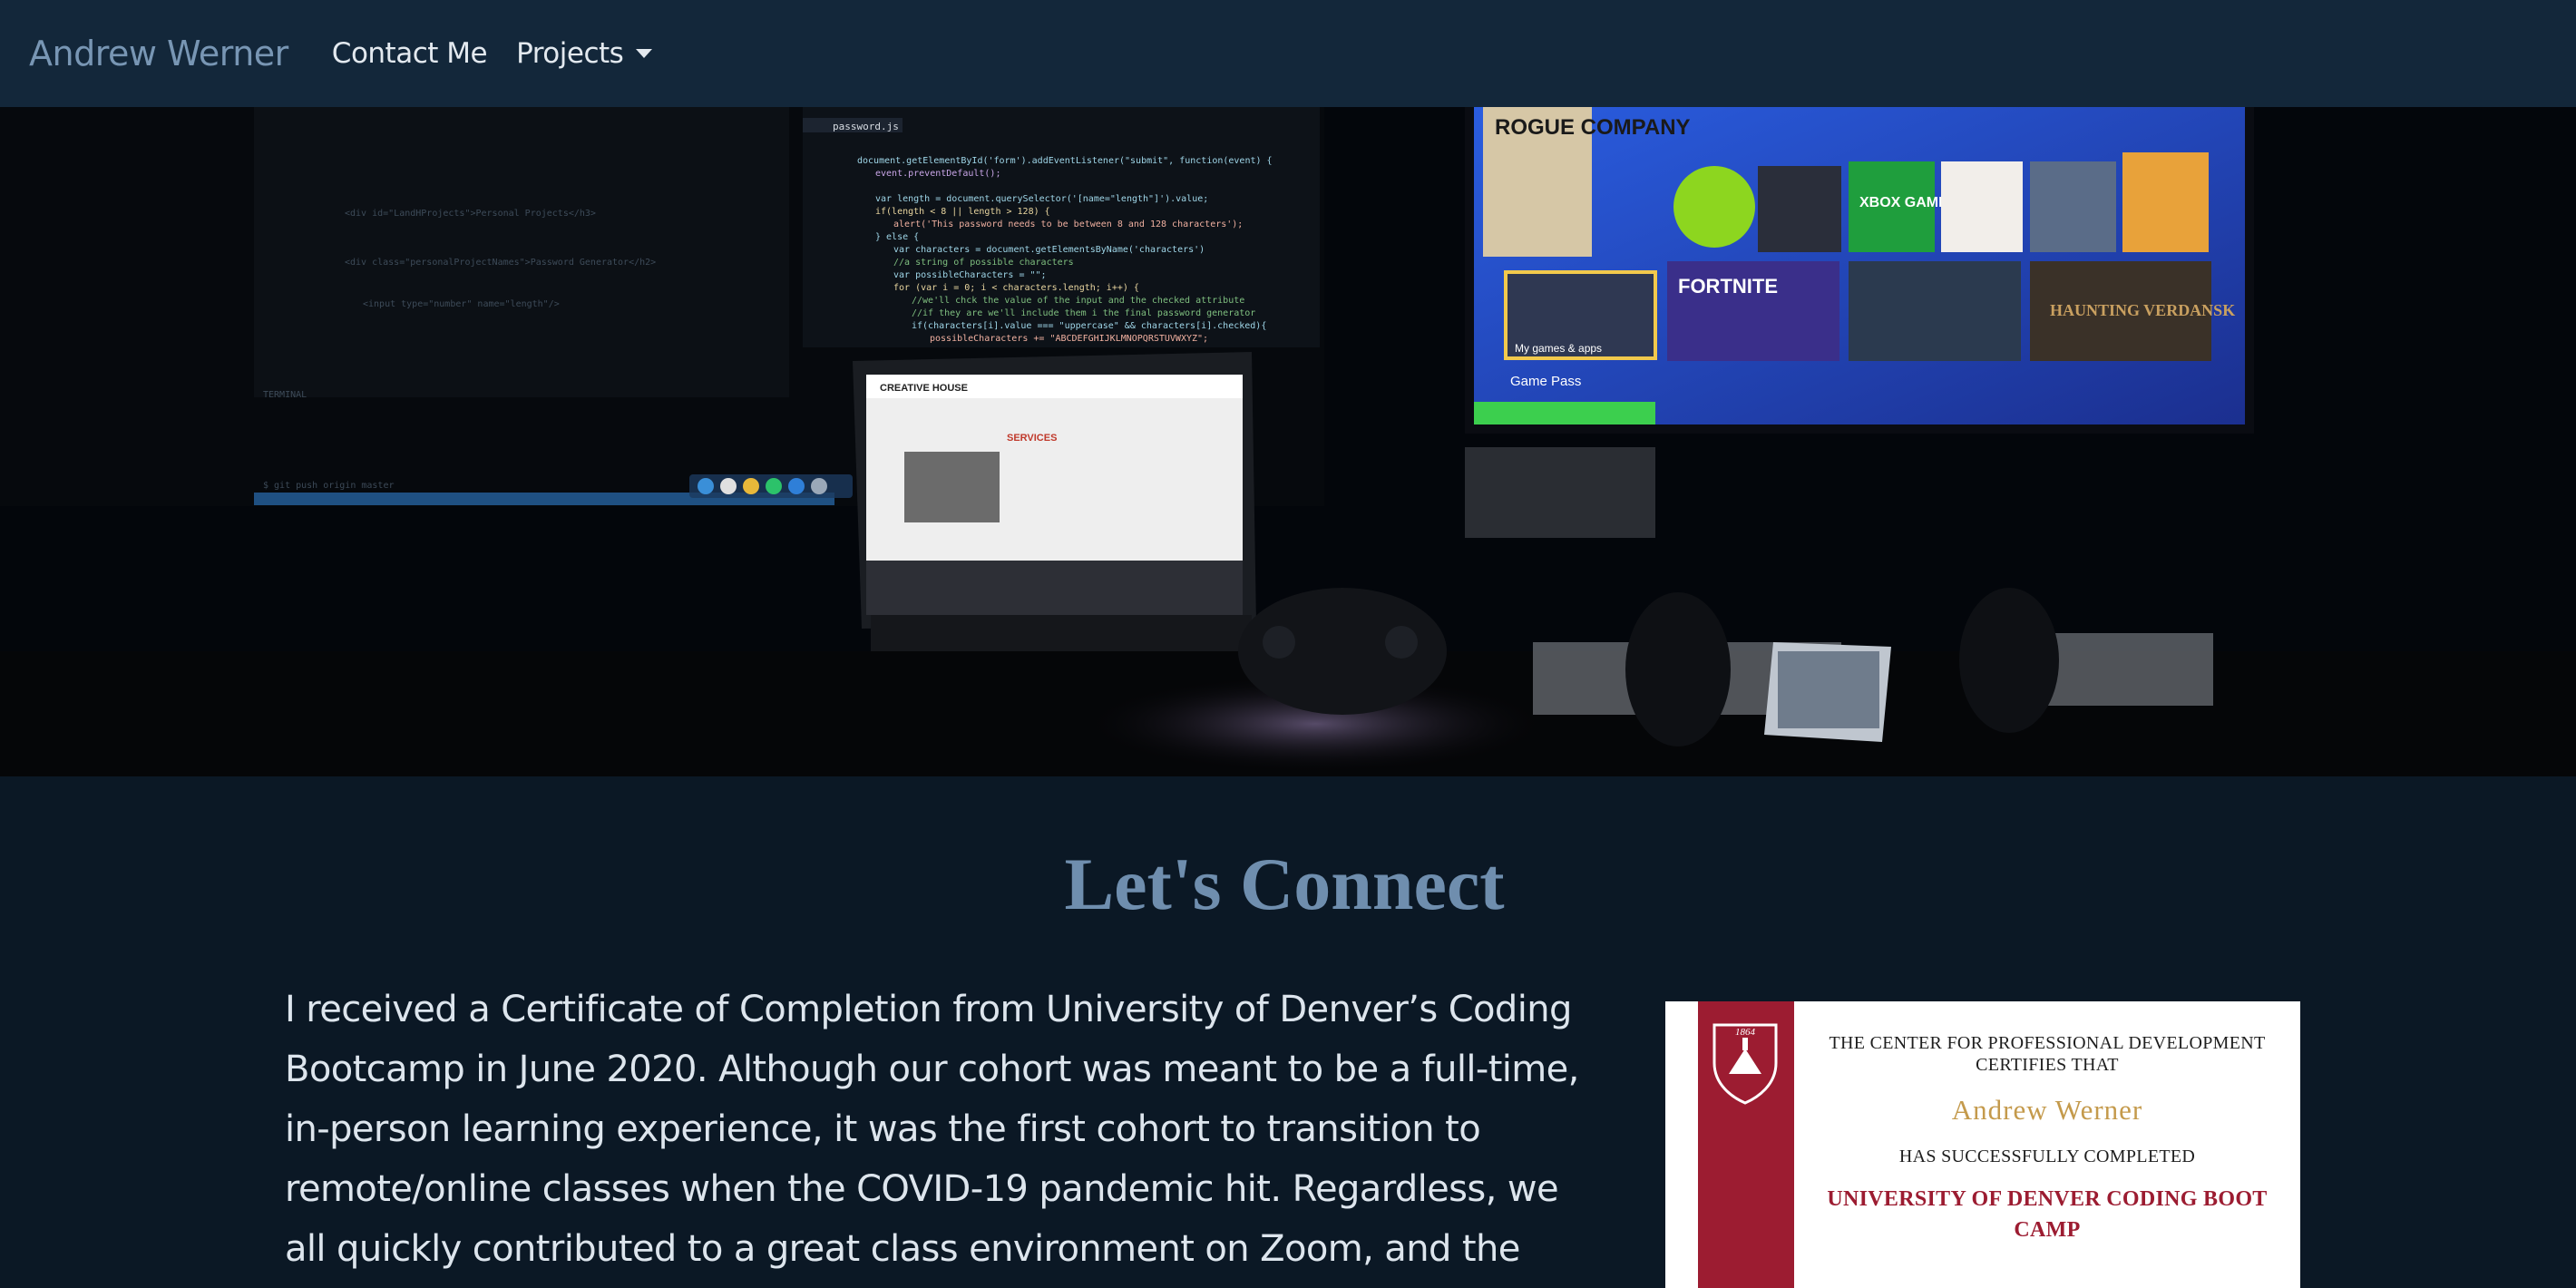 The height and width of the screenshot is (1288, 2576). What do you see at coordinates (644, 53) in the screenshot?
I see `chevron-down-icon` at bounding box center [644, 53].